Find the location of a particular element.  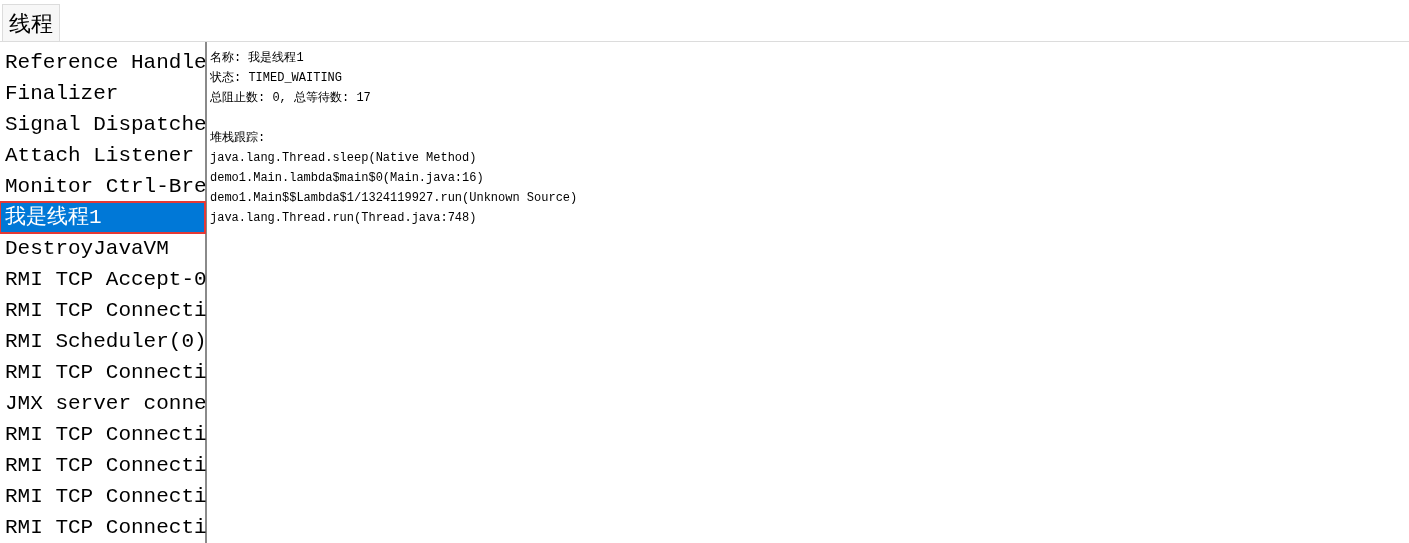

detail-line: 状态: TIMED_WAITING is located at coordinates (277, 78).